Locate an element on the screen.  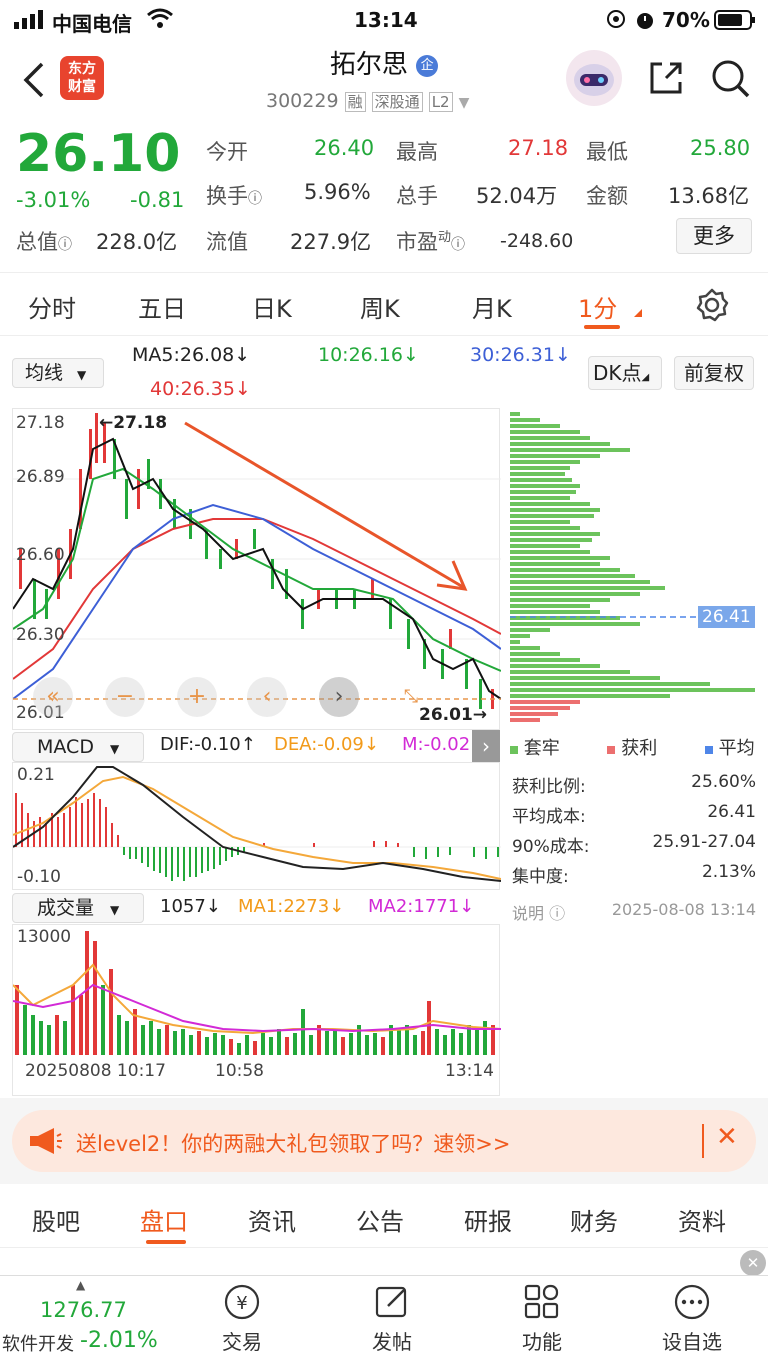
high-marker: ←27.18 is located at coordinates (133, 423).